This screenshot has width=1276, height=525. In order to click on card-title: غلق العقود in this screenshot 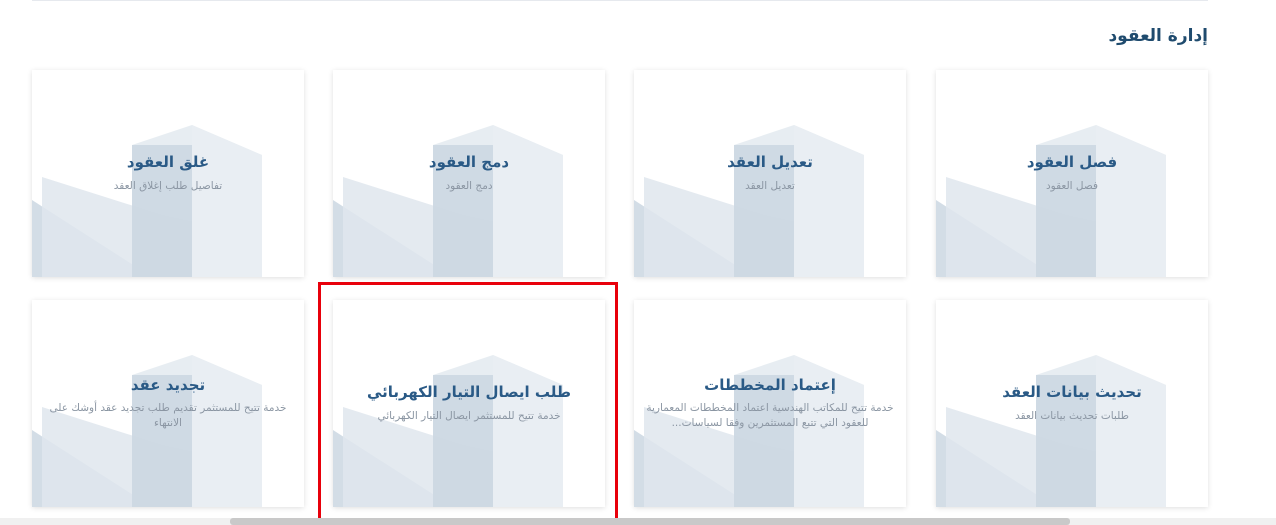, I will do `click(168, 162)`.